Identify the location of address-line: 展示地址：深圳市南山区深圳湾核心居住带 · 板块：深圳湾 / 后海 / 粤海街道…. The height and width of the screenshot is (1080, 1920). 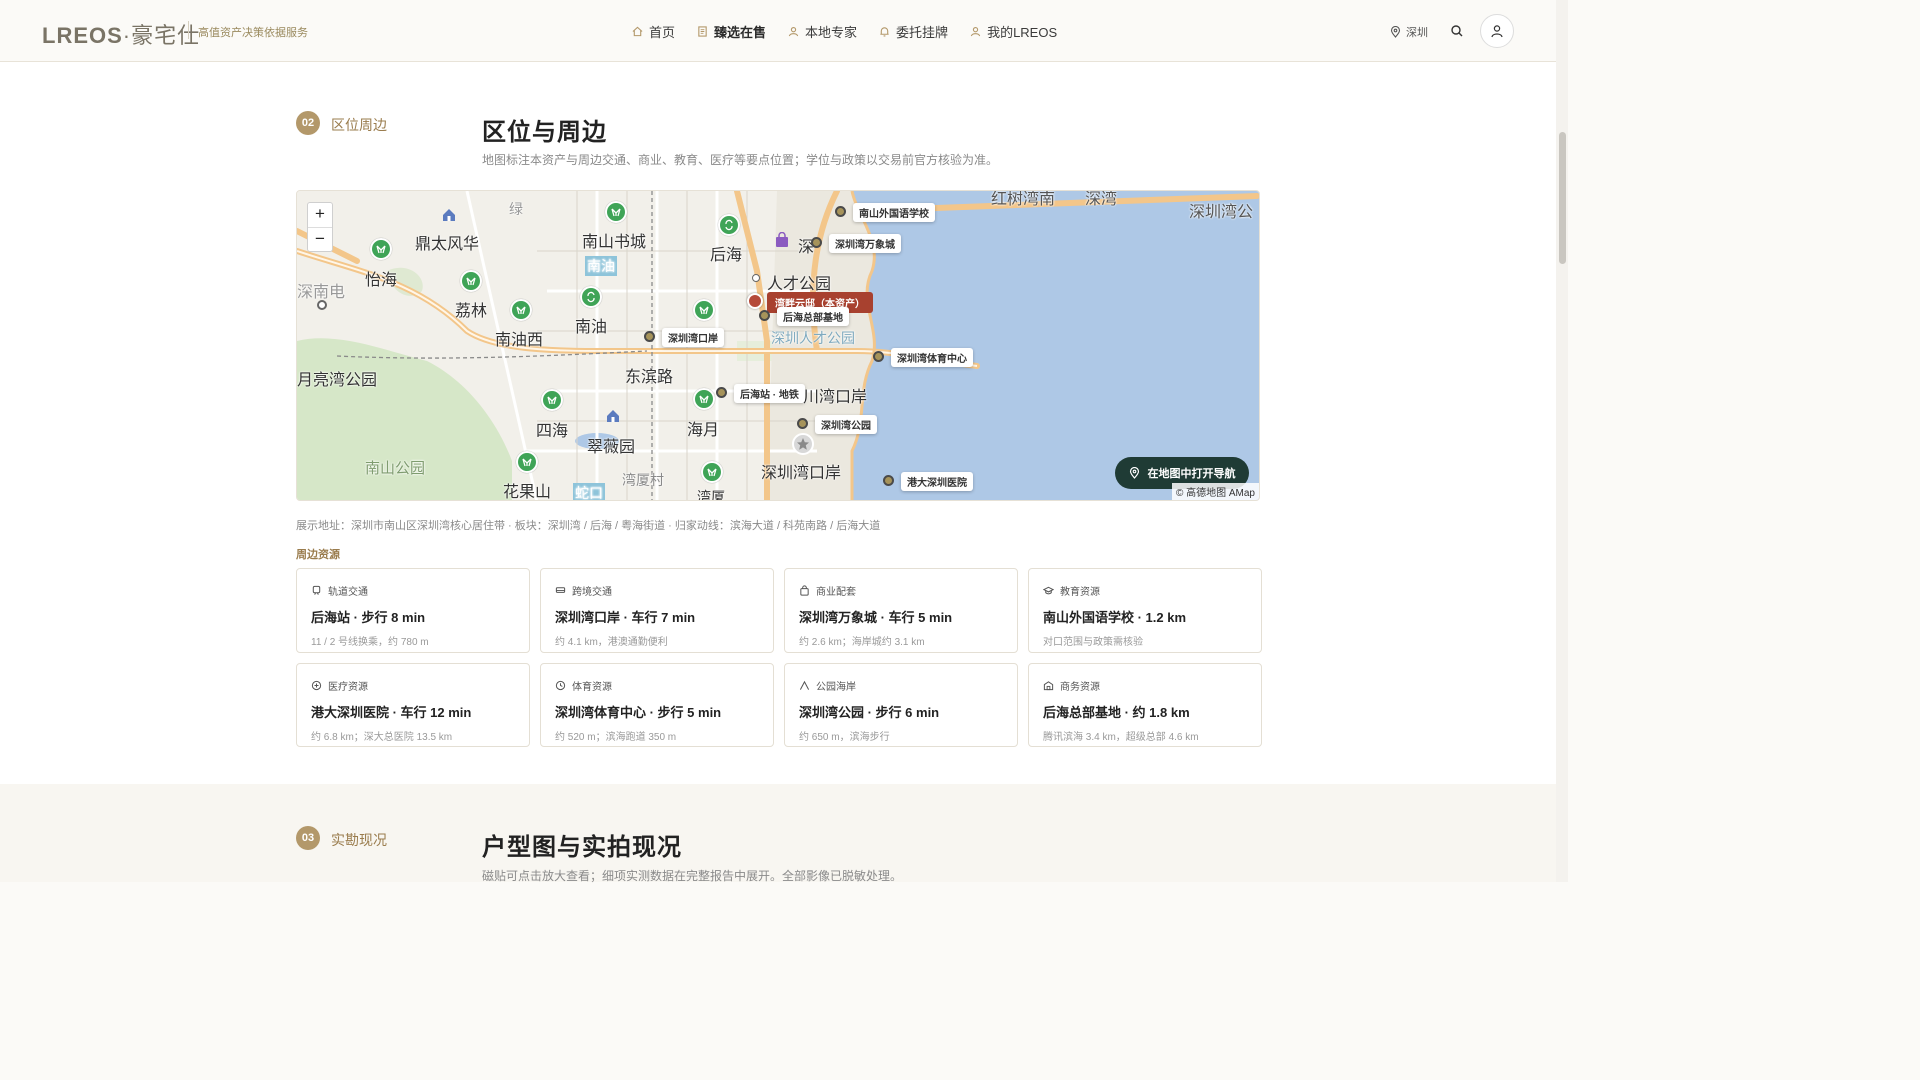
(588, 526).